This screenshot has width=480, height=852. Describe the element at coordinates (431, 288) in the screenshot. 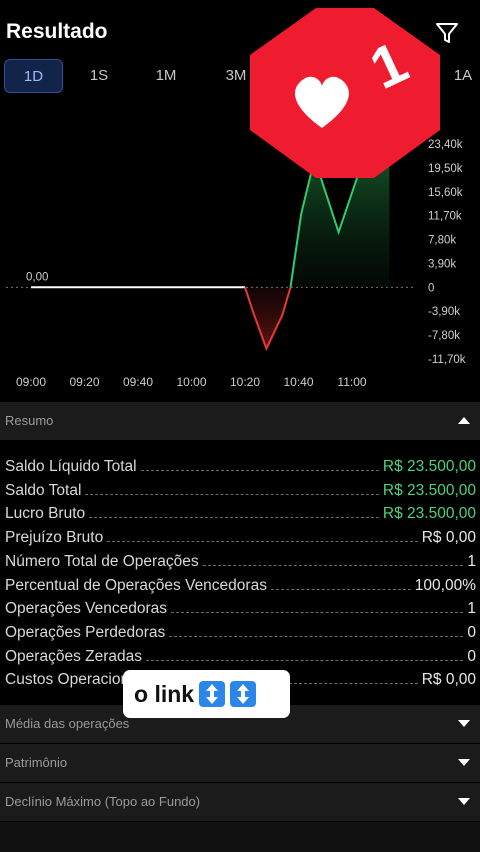

I see `y-tick-label: 0` at that location.